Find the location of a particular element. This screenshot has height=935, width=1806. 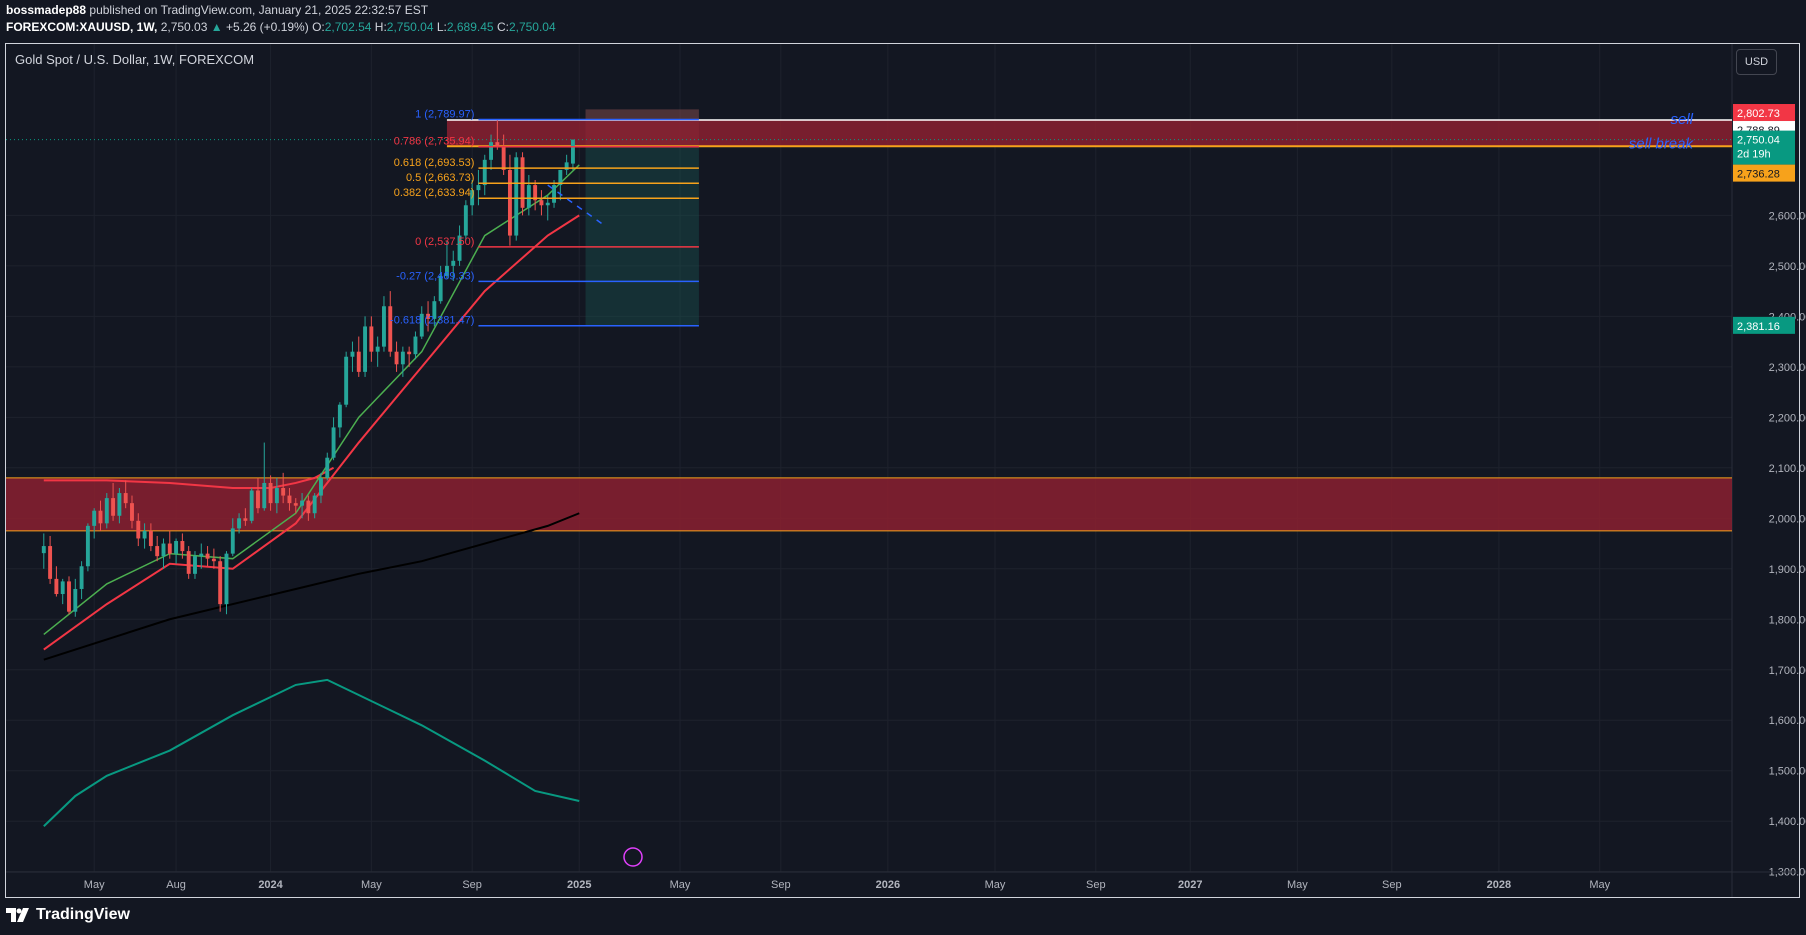

fib-level-label: 0.618 (2,693.53) is located at coordinates (434, 163).